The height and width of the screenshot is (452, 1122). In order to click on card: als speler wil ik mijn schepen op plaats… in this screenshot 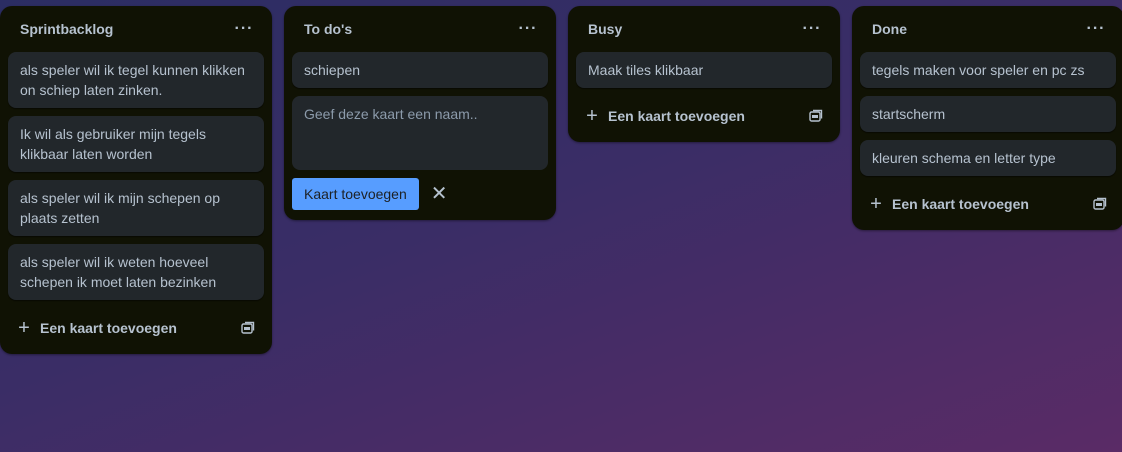, I will do `click(136, 208)`.